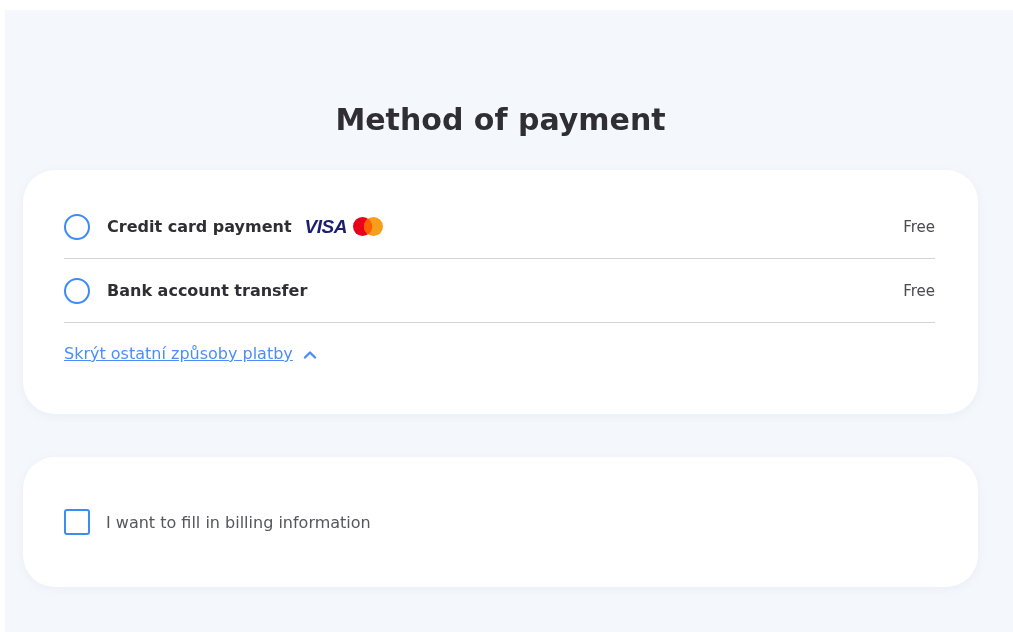 This screenshot has width=1013, height=632. Describe the element at coordinates (190, 353) in the screenshot. I see `toggle-link: Skrýt ostatní způsoby platby` at that location.